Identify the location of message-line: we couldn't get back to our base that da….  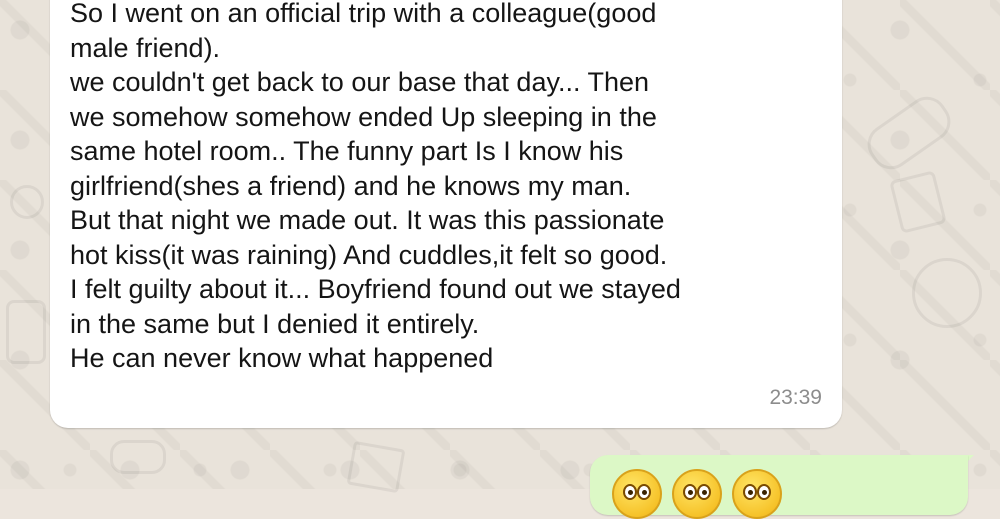
(360, 82).